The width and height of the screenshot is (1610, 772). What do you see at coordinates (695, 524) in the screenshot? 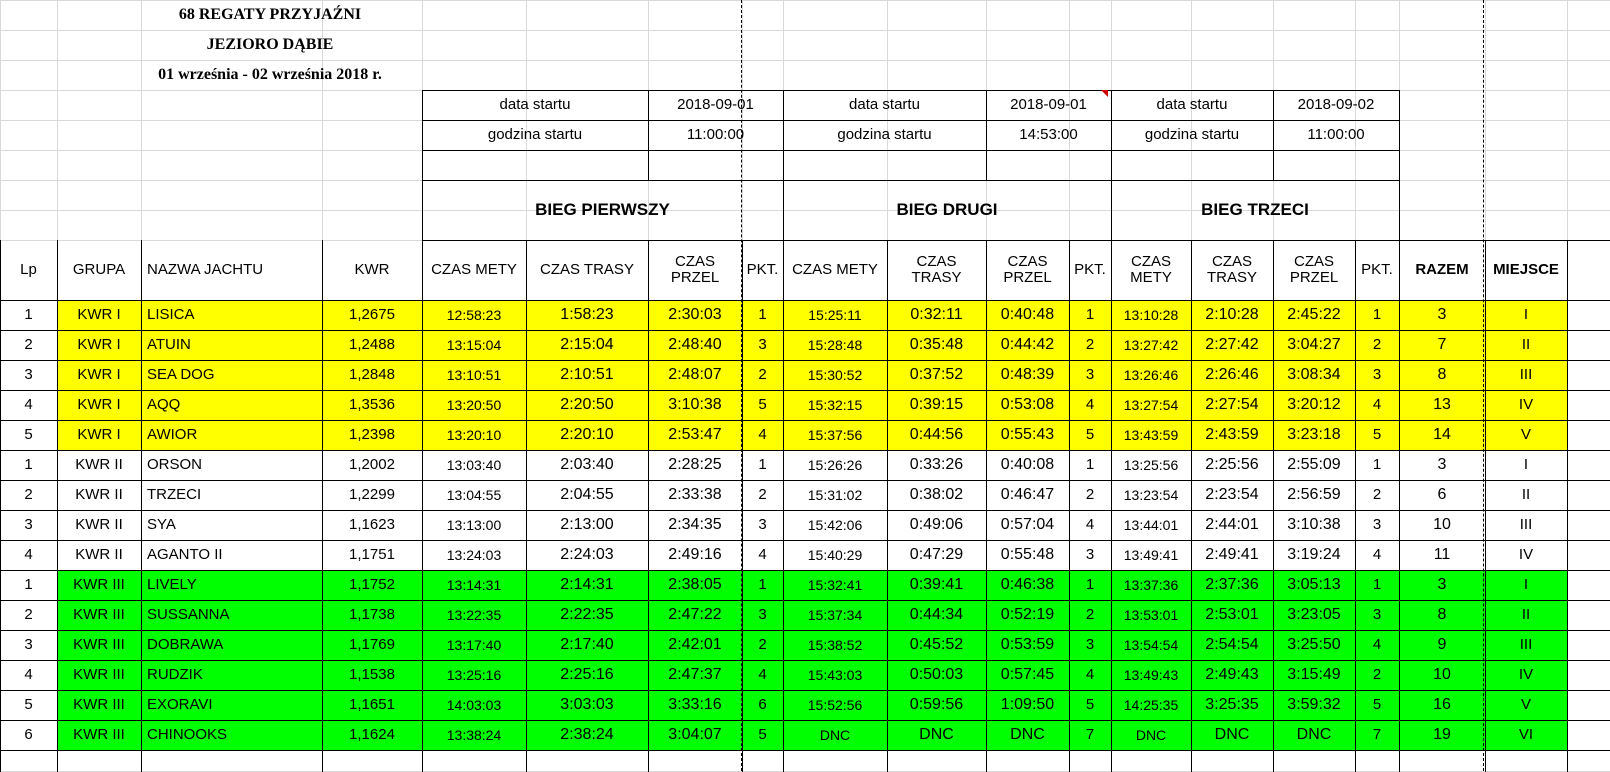
I see `table-cell: 2:34:35` at bounding box center [695, 524].